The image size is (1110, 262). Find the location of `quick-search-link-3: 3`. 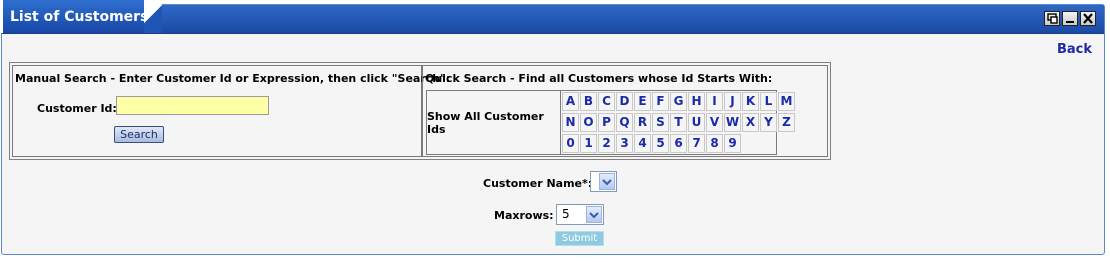

quick-search-link-3: 3 is located at coordinates (624, 143).